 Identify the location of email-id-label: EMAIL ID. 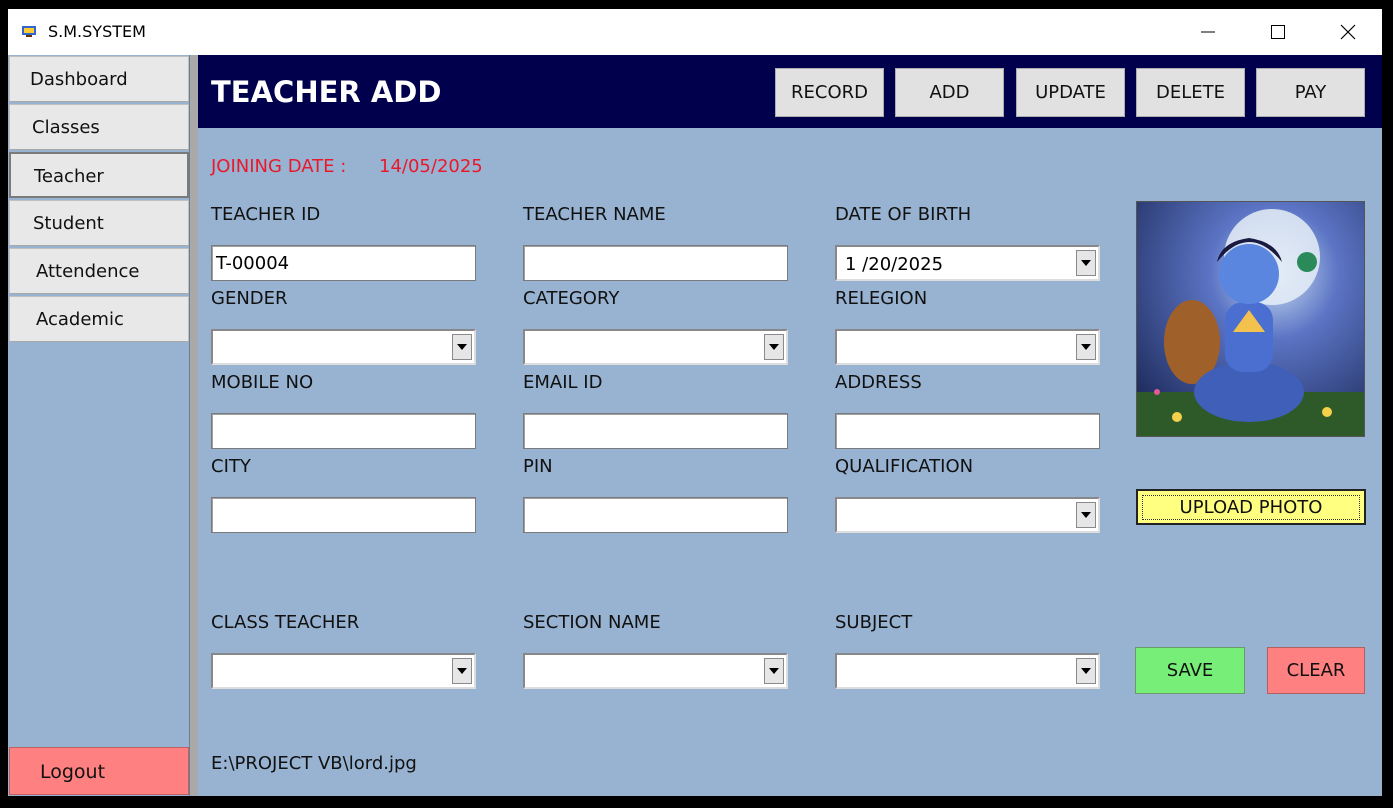
(563, 382).